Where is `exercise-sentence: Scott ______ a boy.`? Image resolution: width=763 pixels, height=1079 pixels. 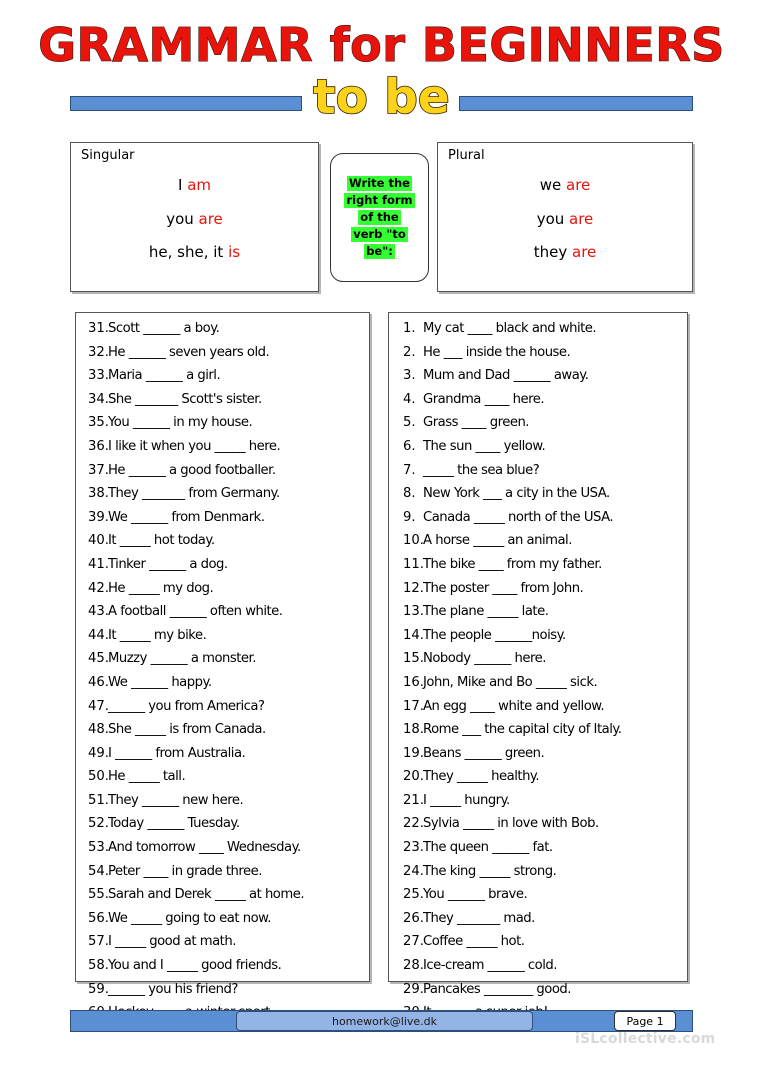
exercise-sentence: Scott ______ a boy. is located at coordinates (164, 328).